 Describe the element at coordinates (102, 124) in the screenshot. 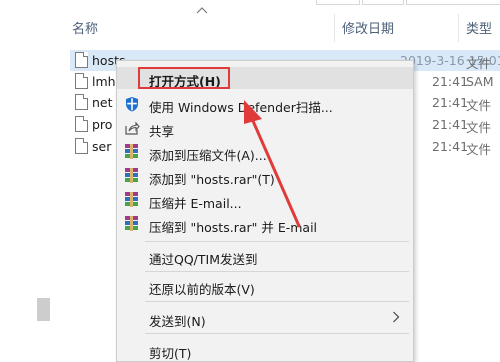

I see `file-name: pro` at that location.